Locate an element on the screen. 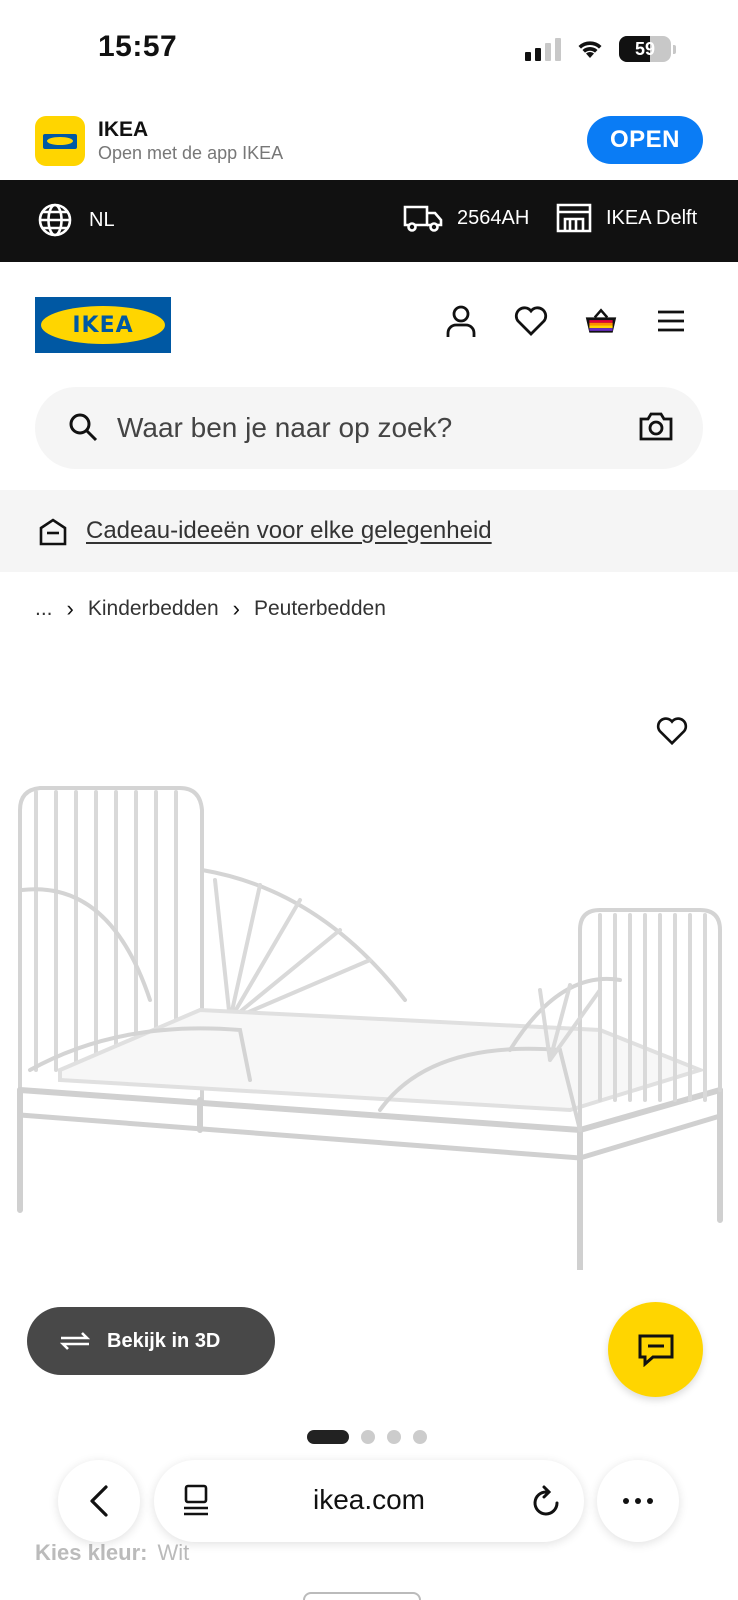 The width and height of the screenshot is (738, 1600). store-selector: IKEA Delft is located at coordinates (626, 218).